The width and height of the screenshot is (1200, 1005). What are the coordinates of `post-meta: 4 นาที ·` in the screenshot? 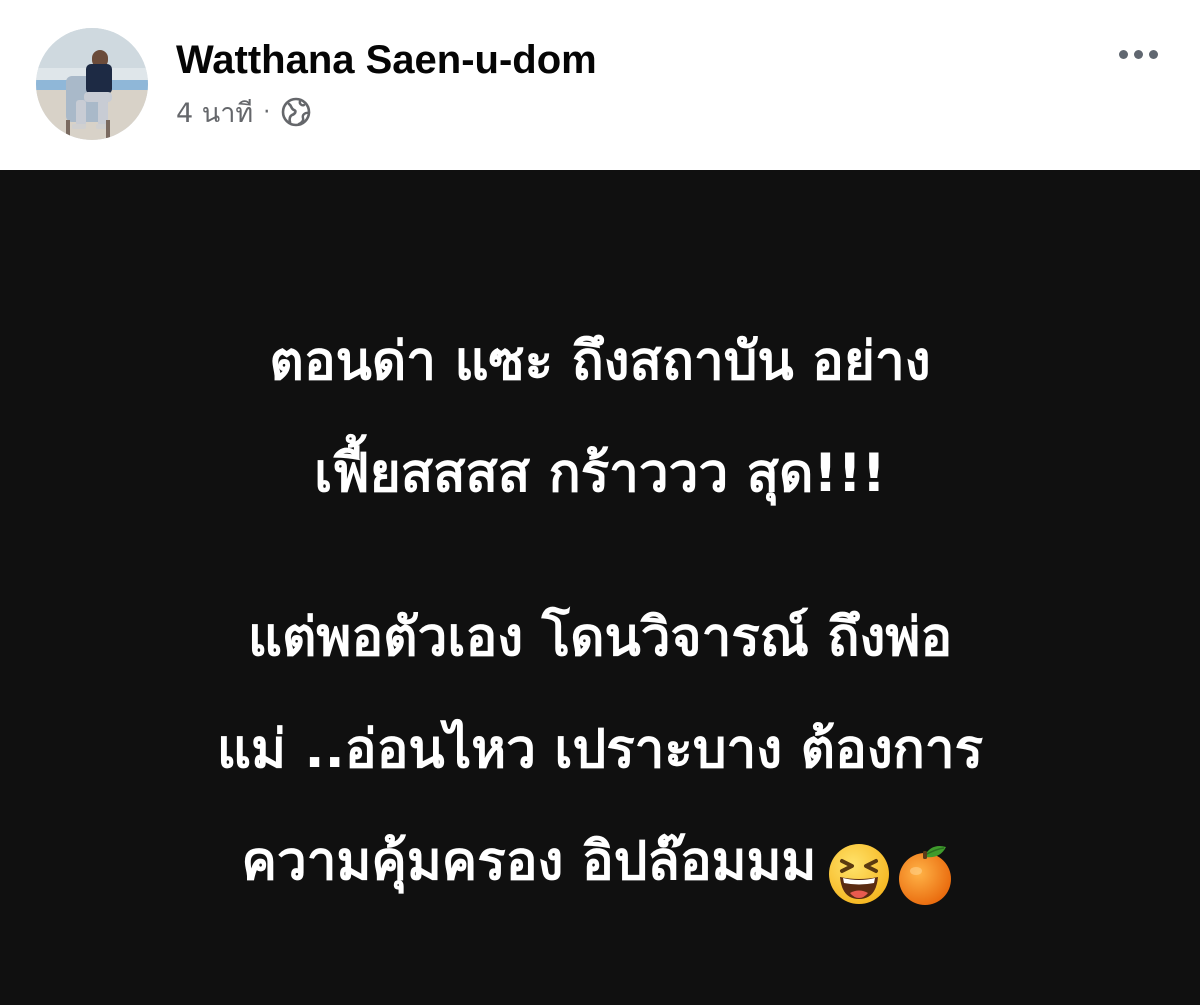 It's located at (244, 112).